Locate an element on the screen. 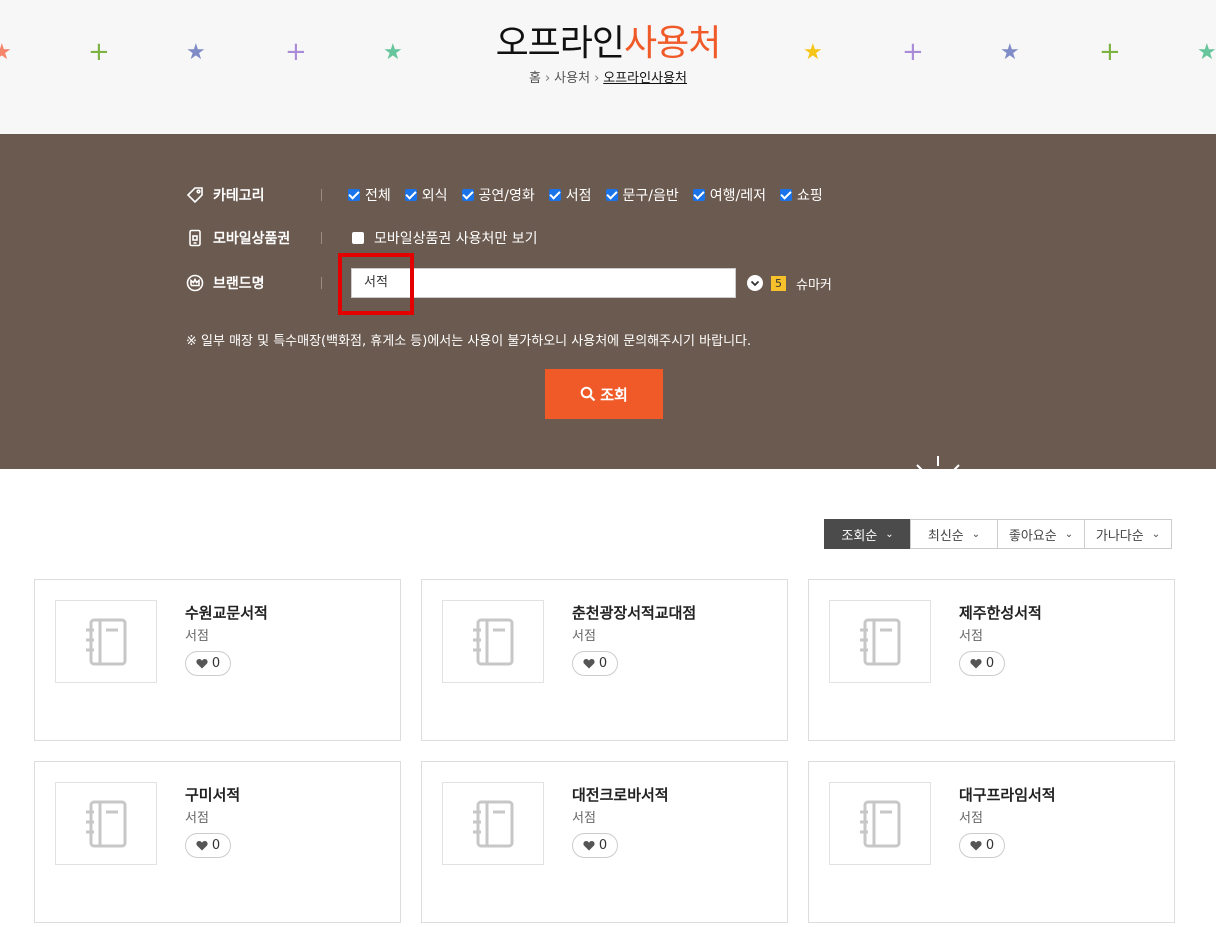 This screenshot has width=1216, height=927. mobile-filter-row: 모바일상품권 모바일상품권 사용처만 보기 is located at coordinates (368, 238).